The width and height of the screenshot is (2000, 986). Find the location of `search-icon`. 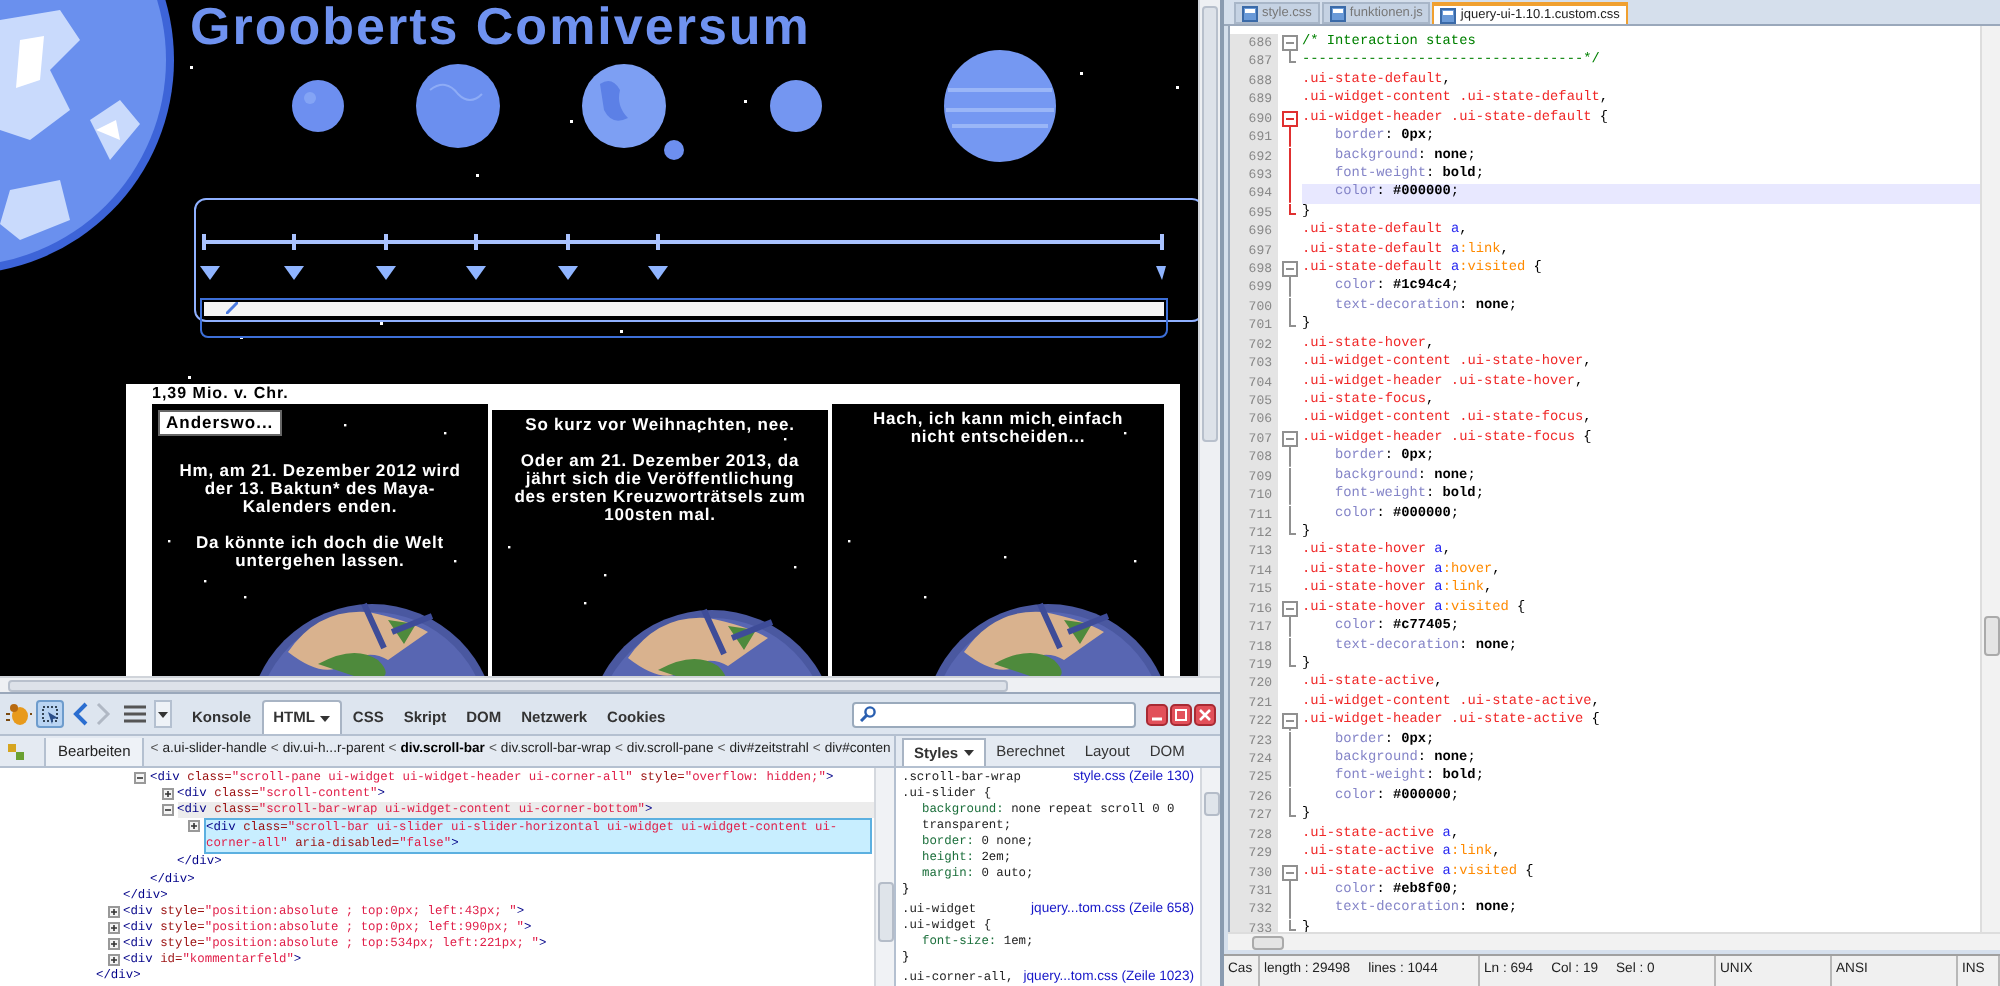

search-icon is located at coordinates (868, 714).